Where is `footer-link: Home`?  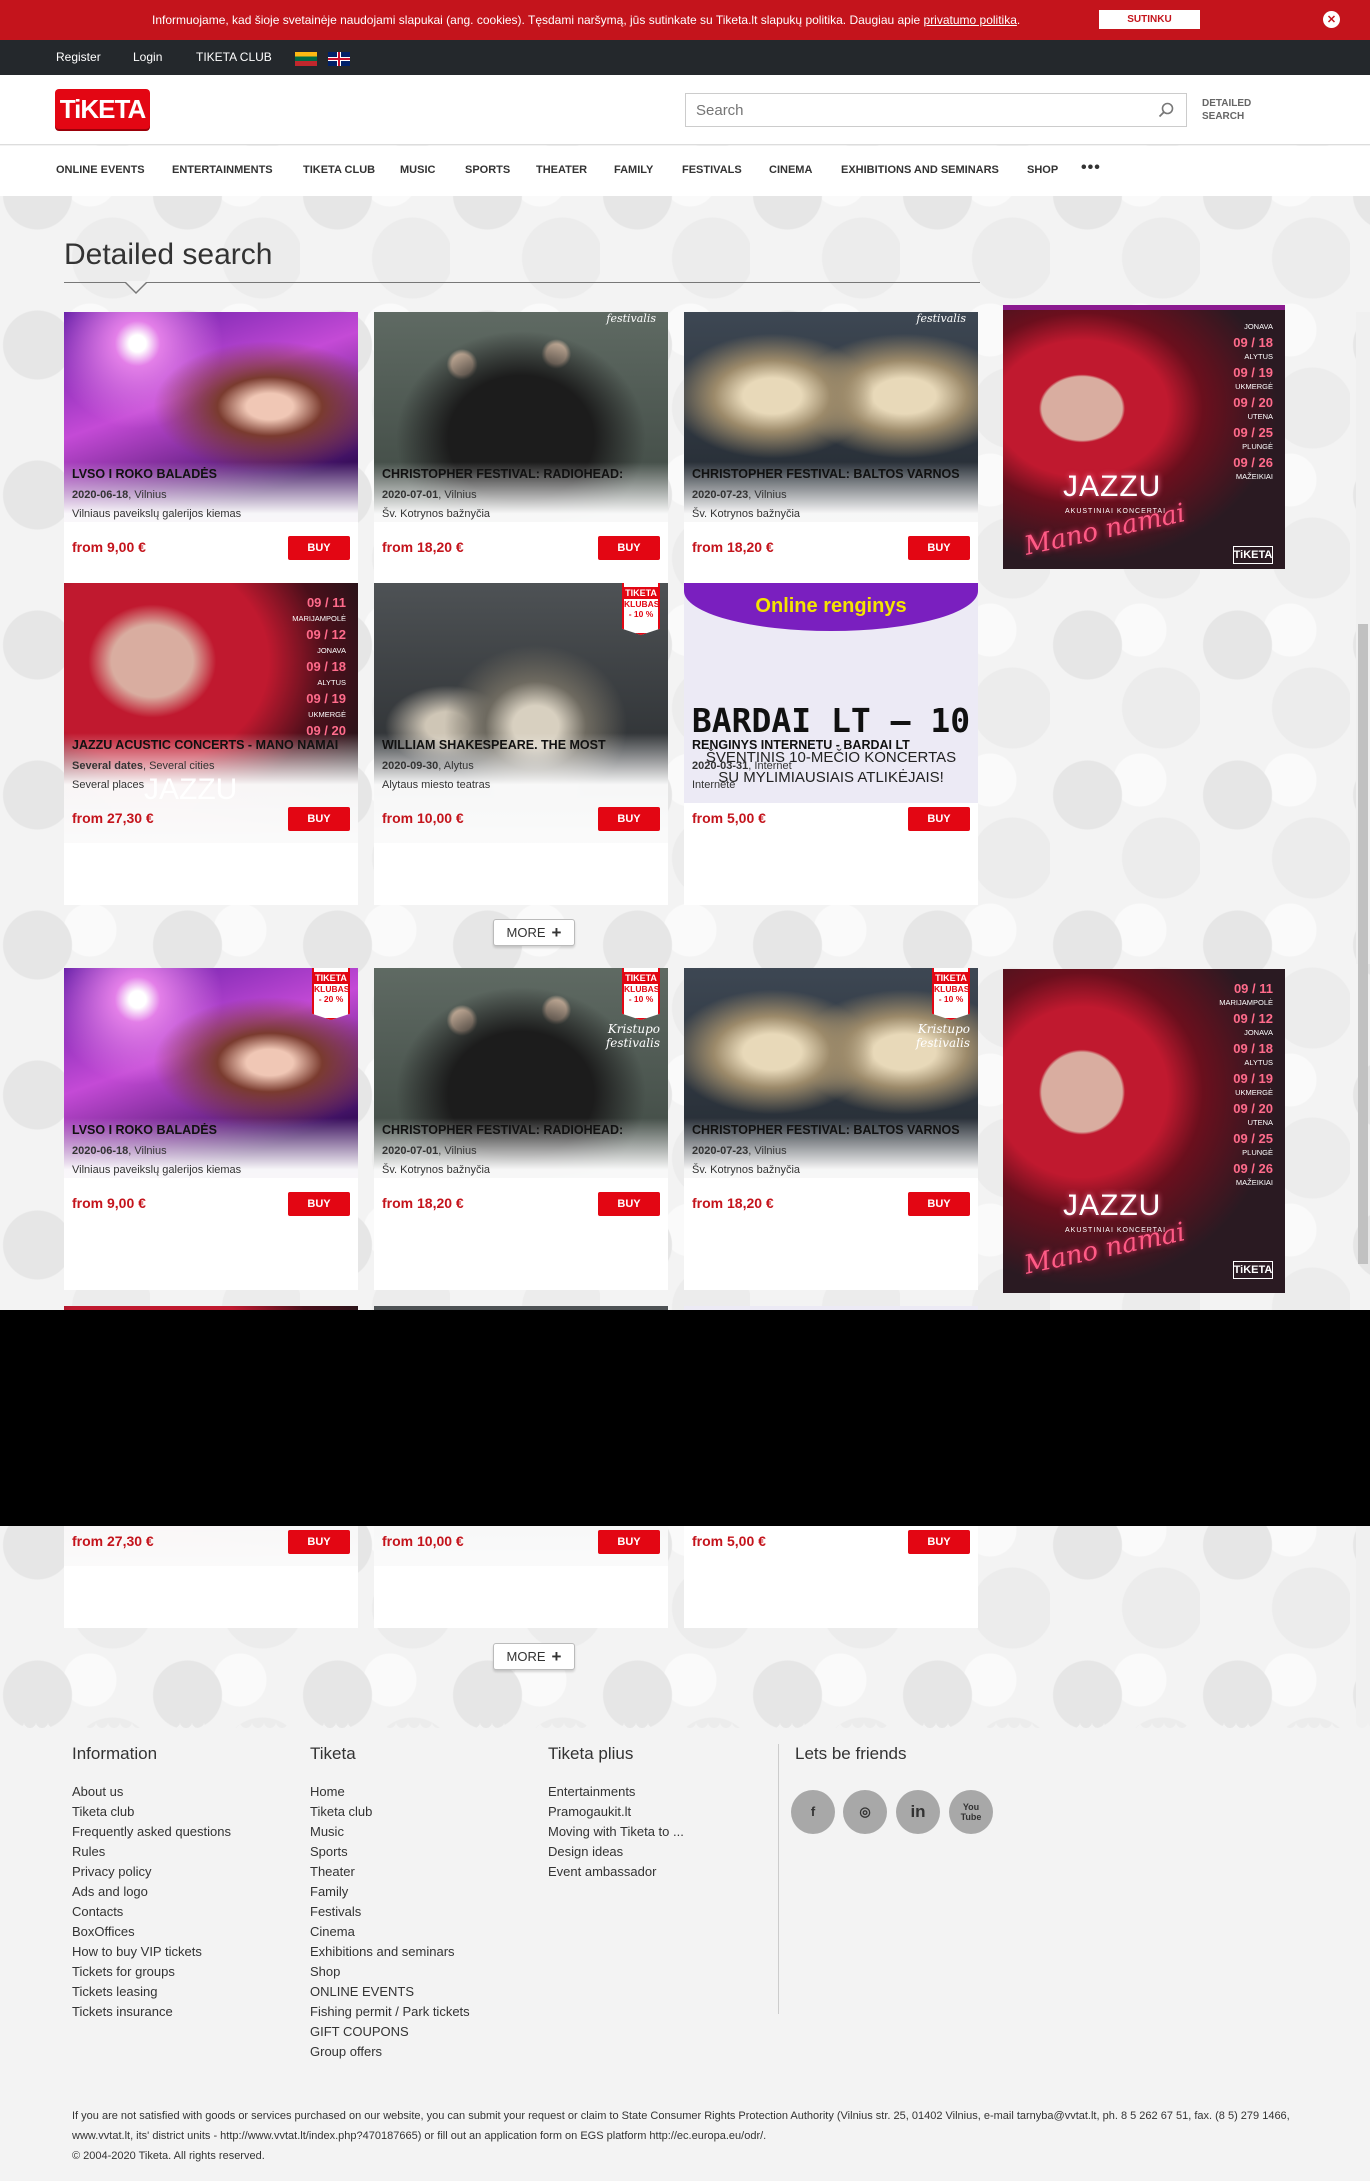 footer-link: Home is located at coordinates (390, 1792).